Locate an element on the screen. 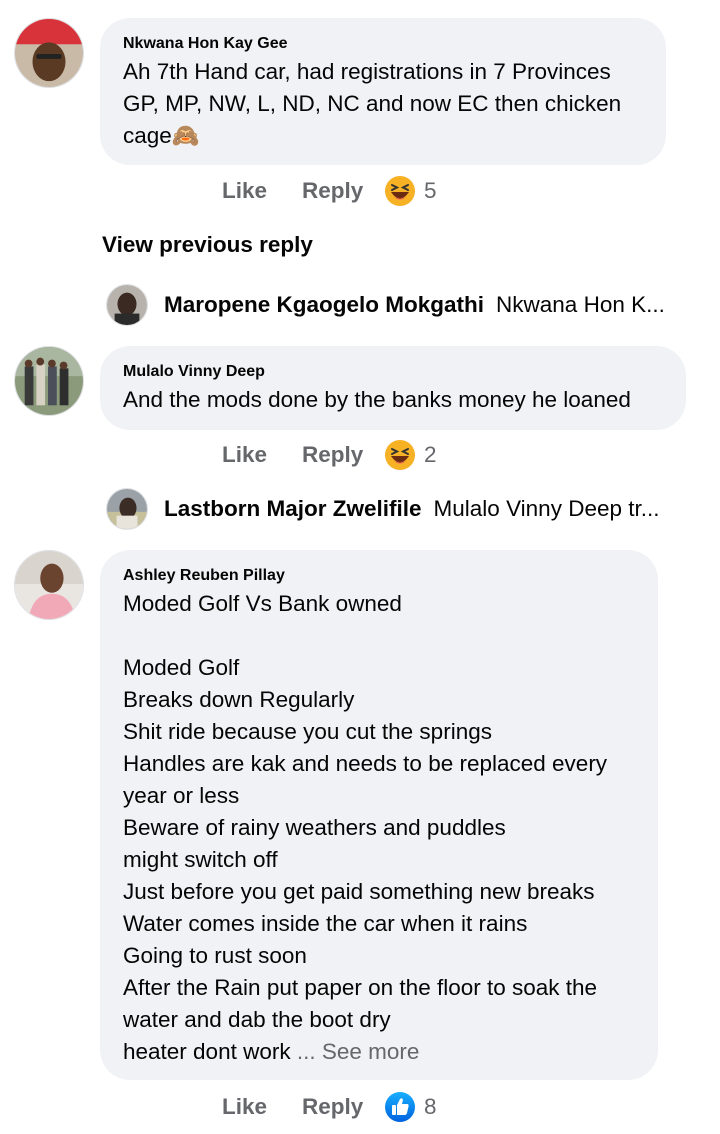  reaction-summary: 2 is located at coordinates (410, 455).